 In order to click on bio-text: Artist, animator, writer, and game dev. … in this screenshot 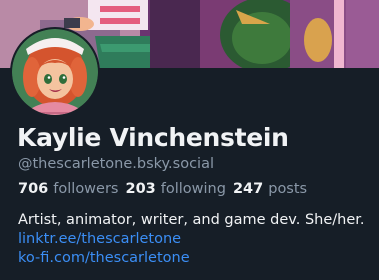, I will do `click(191, 220)`.